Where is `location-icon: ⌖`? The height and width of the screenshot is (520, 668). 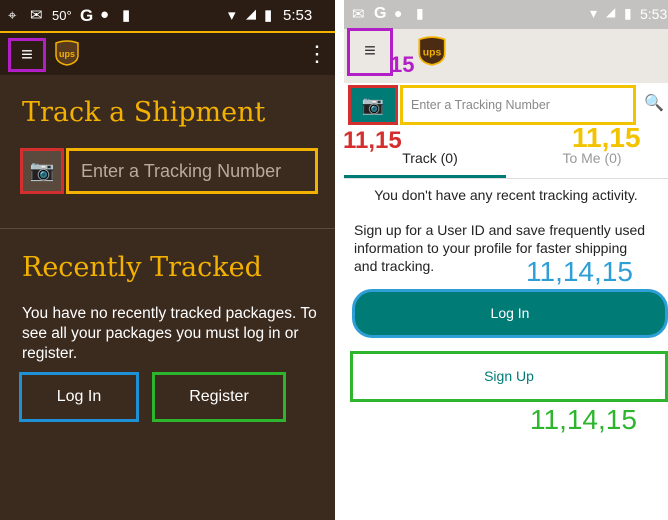 location-icon: ⌖ is located at coordinates (12, 15).